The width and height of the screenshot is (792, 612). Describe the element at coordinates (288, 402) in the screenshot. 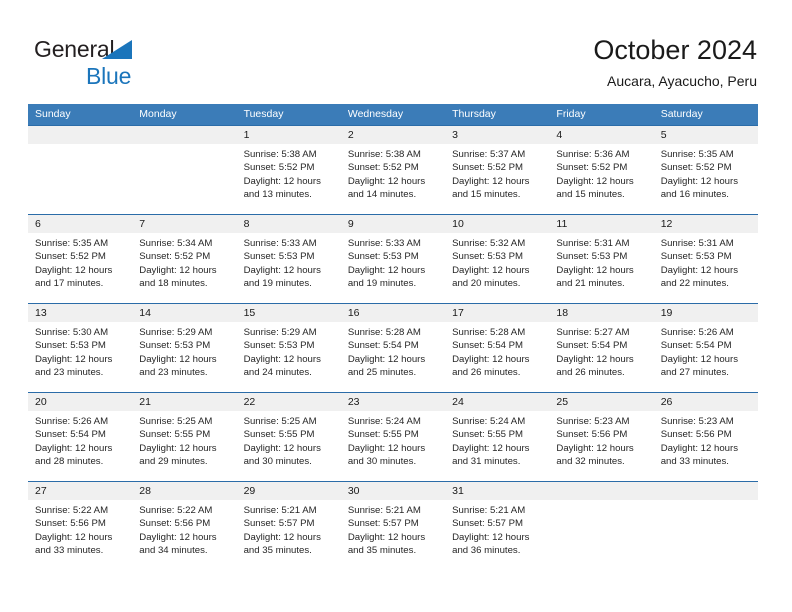

I see `day-number: 22` at that location.